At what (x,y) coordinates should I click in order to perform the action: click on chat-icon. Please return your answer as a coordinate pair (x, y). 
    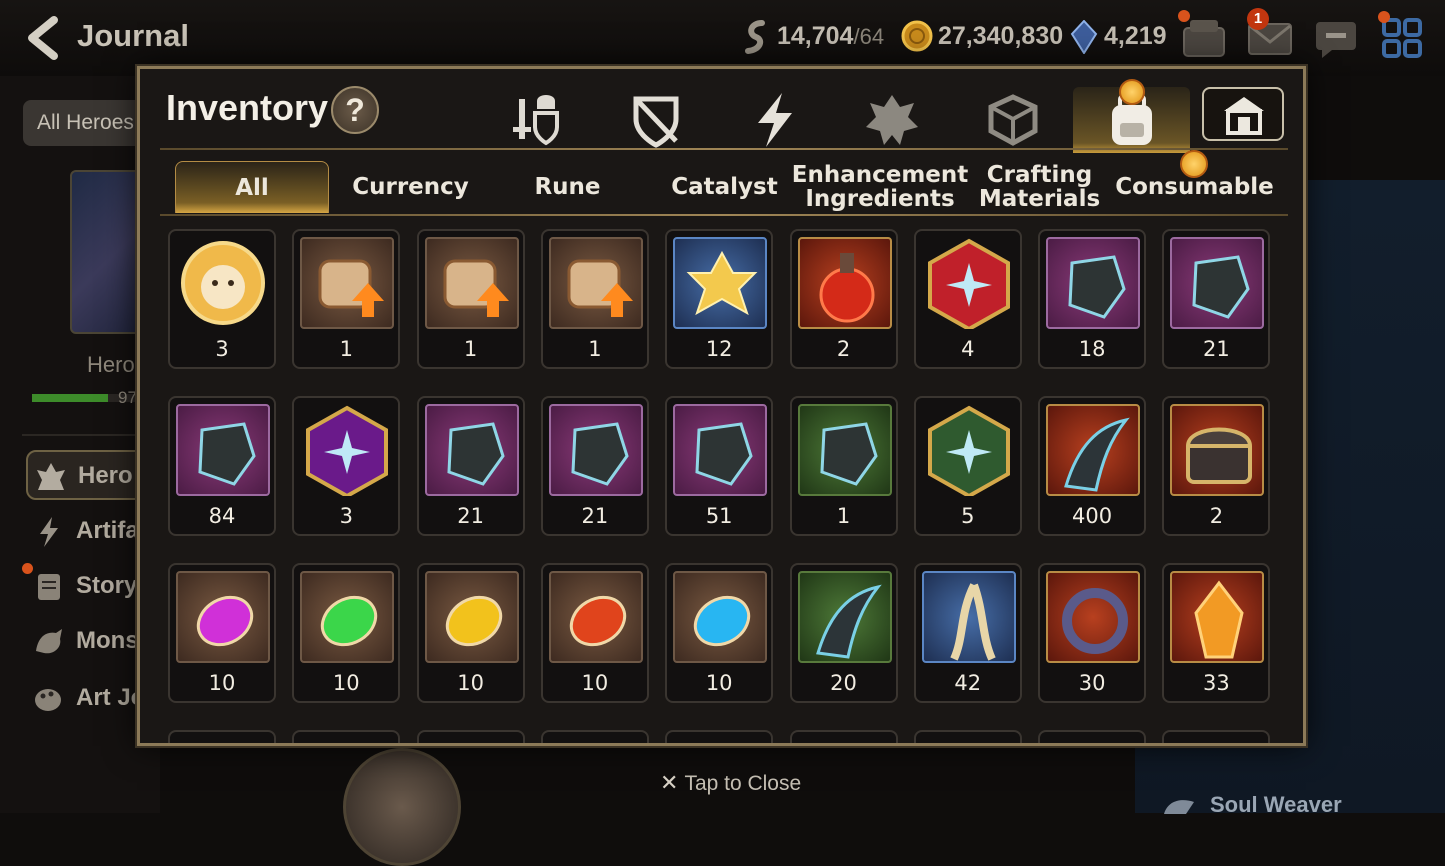
    Looking at the image, I should click on (1336, 38).